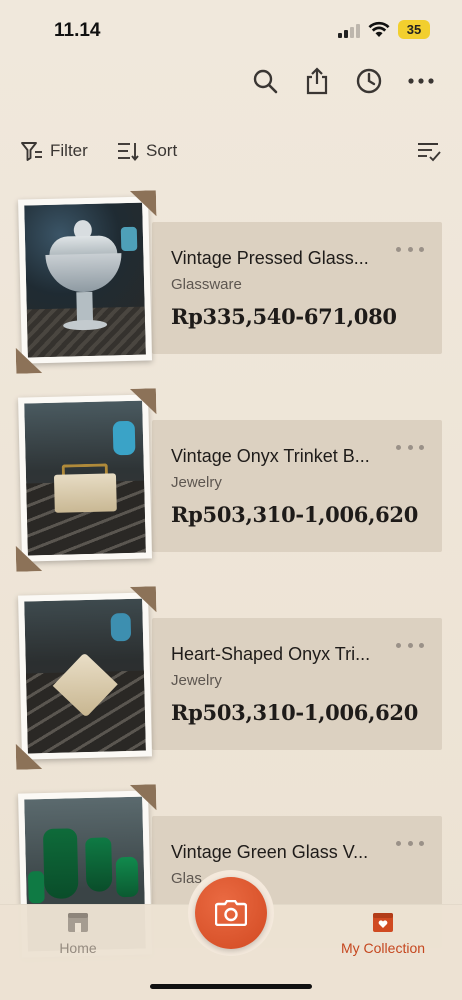 The image size is (462, 1000). Describe the element at coordinates (379, 29) in the screenshot. I see `wifi-icon` at that location.